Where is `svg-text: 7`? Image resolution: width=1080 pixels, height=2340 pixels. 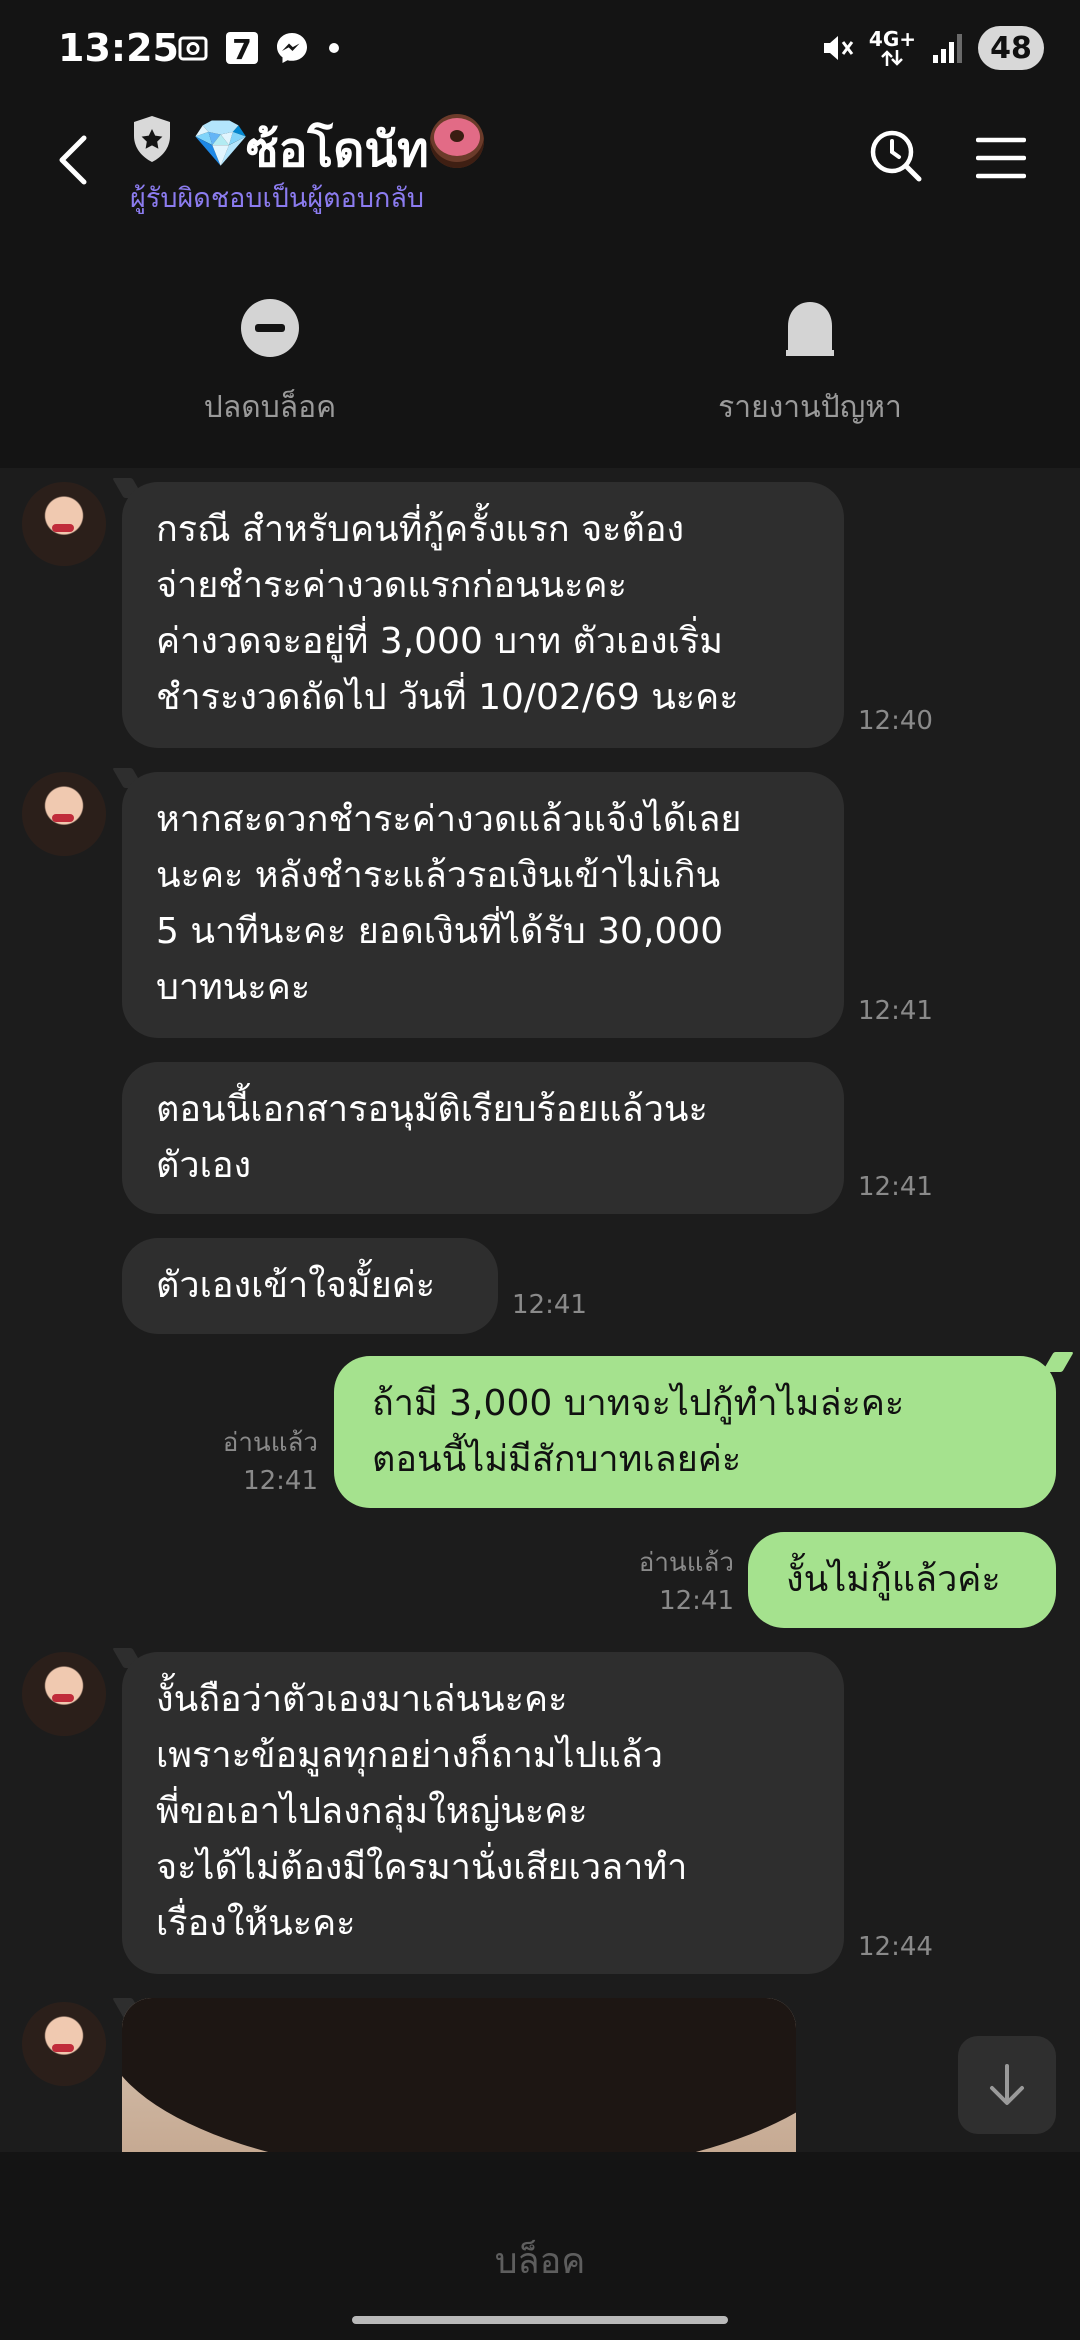
svg-text: 7 is located at coordinates (241, 49).